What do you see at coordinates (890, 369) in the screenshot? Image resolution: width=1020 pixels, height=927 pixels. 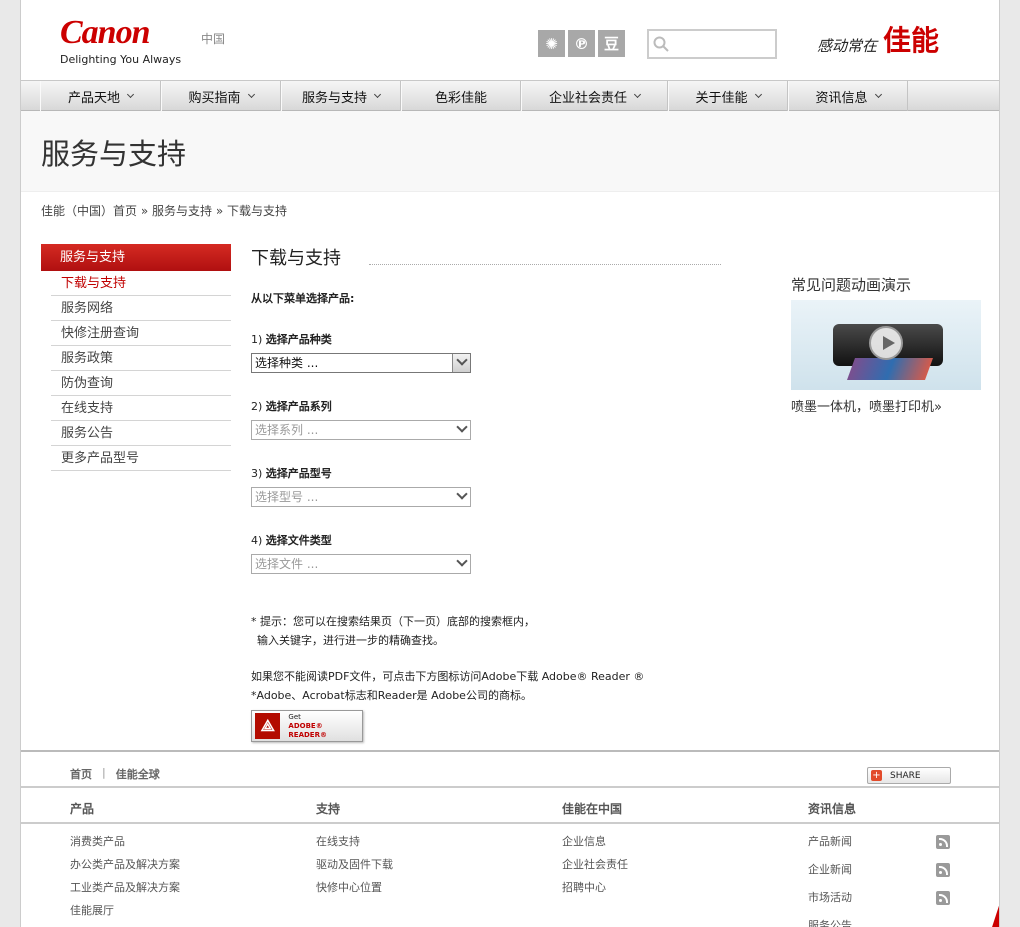 I see `printer-paper-image` at bounding box center [890, 369].